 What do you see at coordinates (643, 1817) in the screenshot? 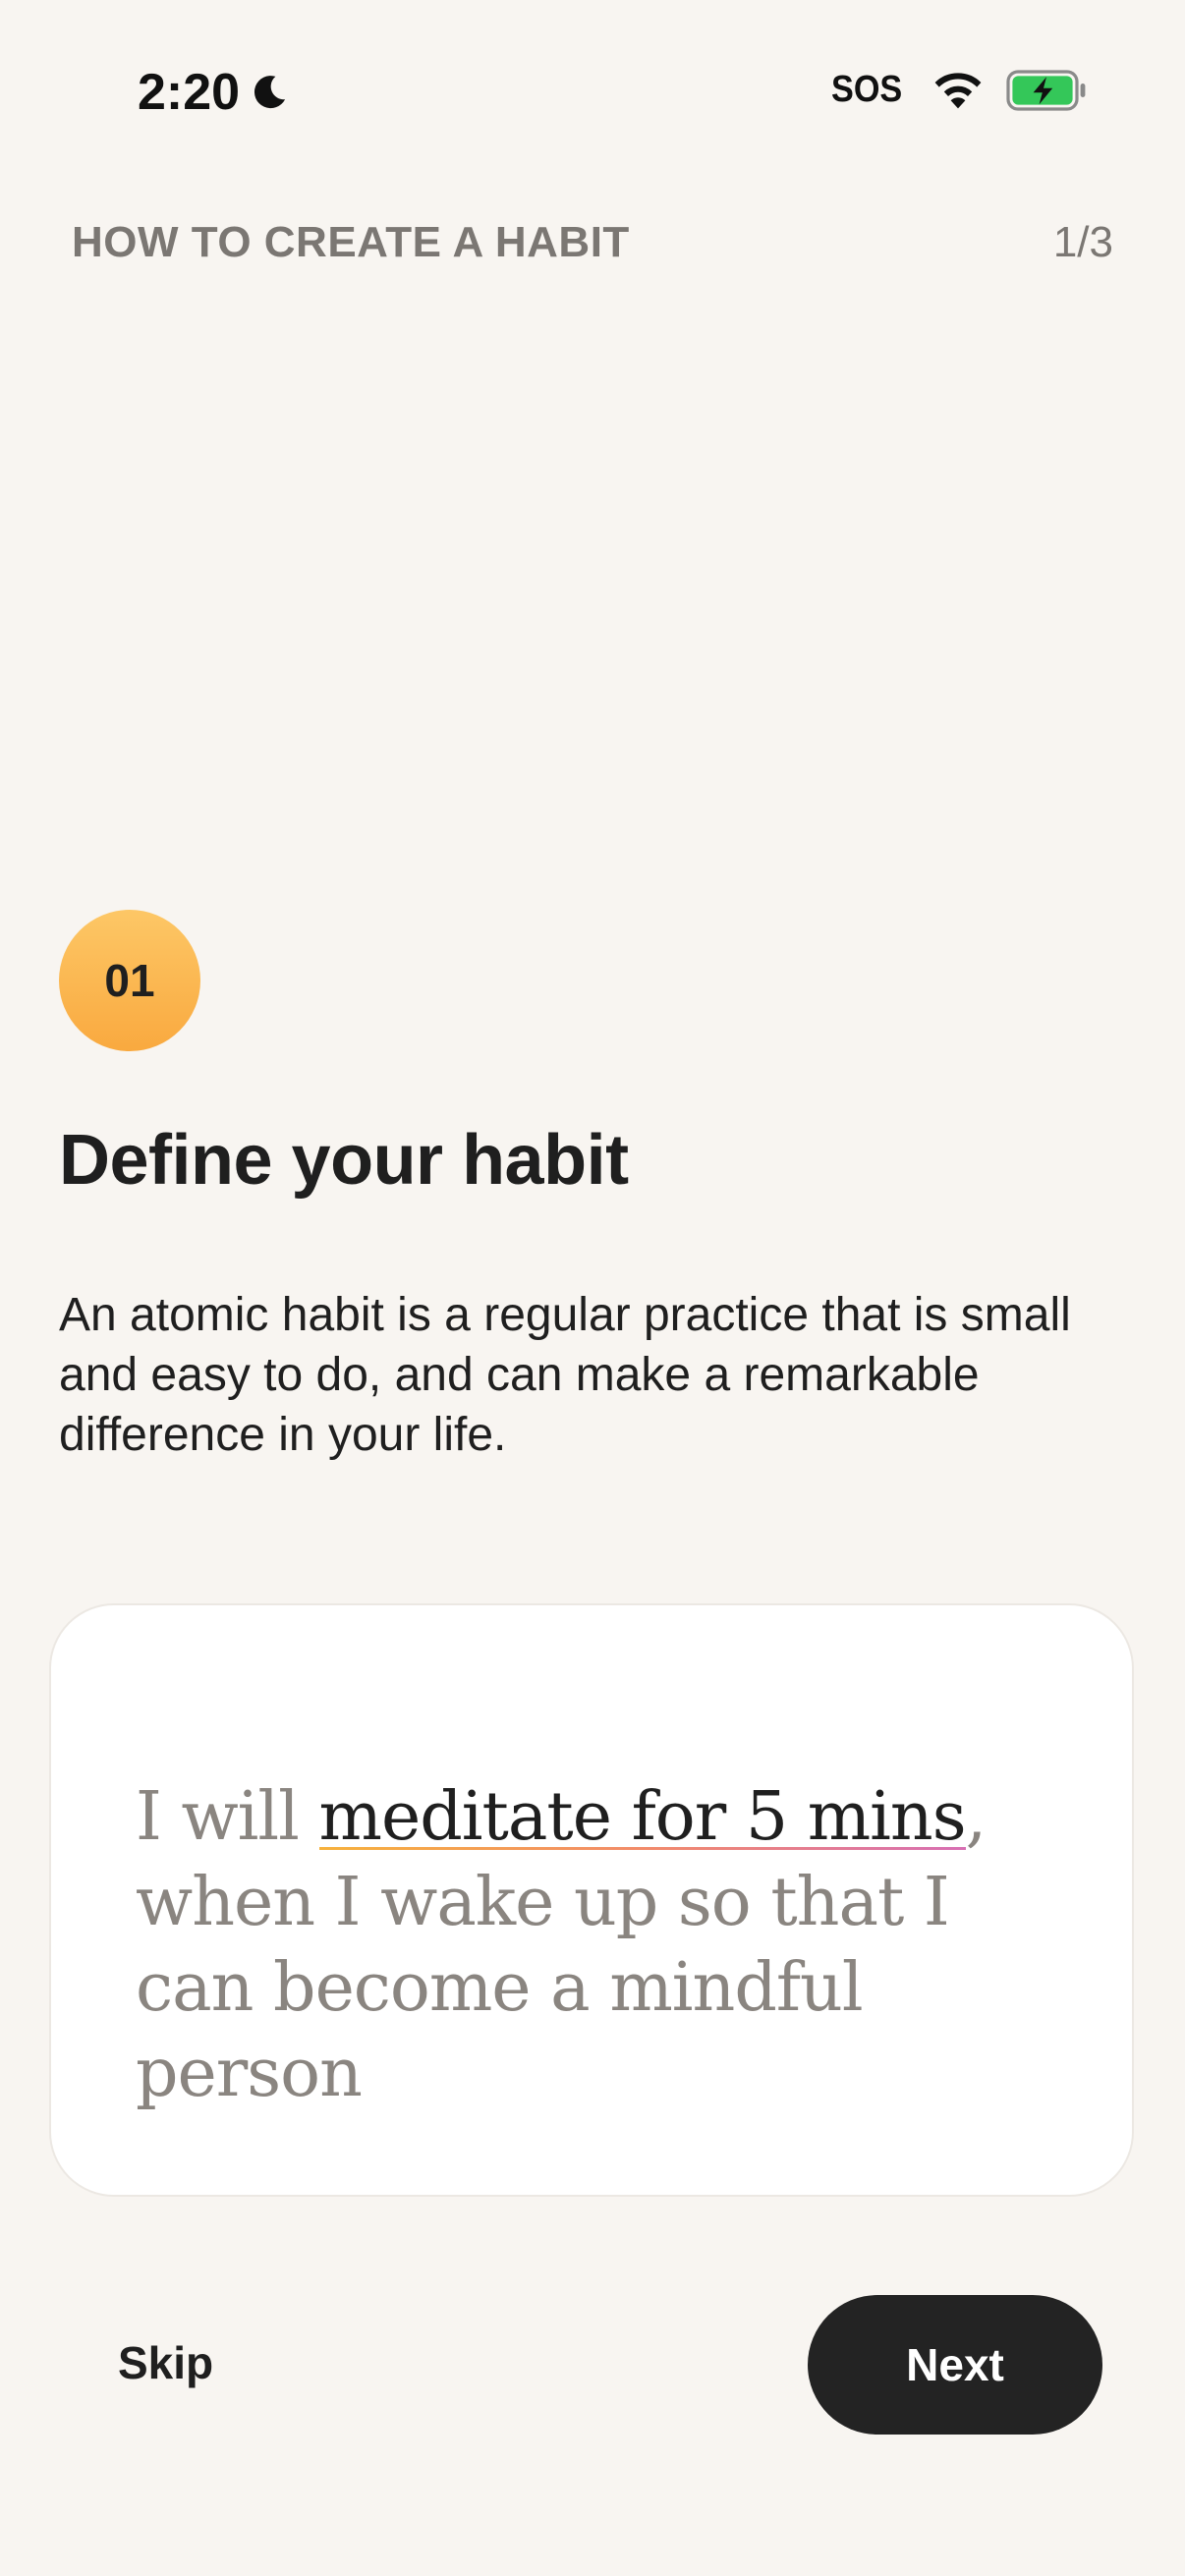
I see `example-action-highlight: meditate for 5 mins` at bounding box center [643, 1817].